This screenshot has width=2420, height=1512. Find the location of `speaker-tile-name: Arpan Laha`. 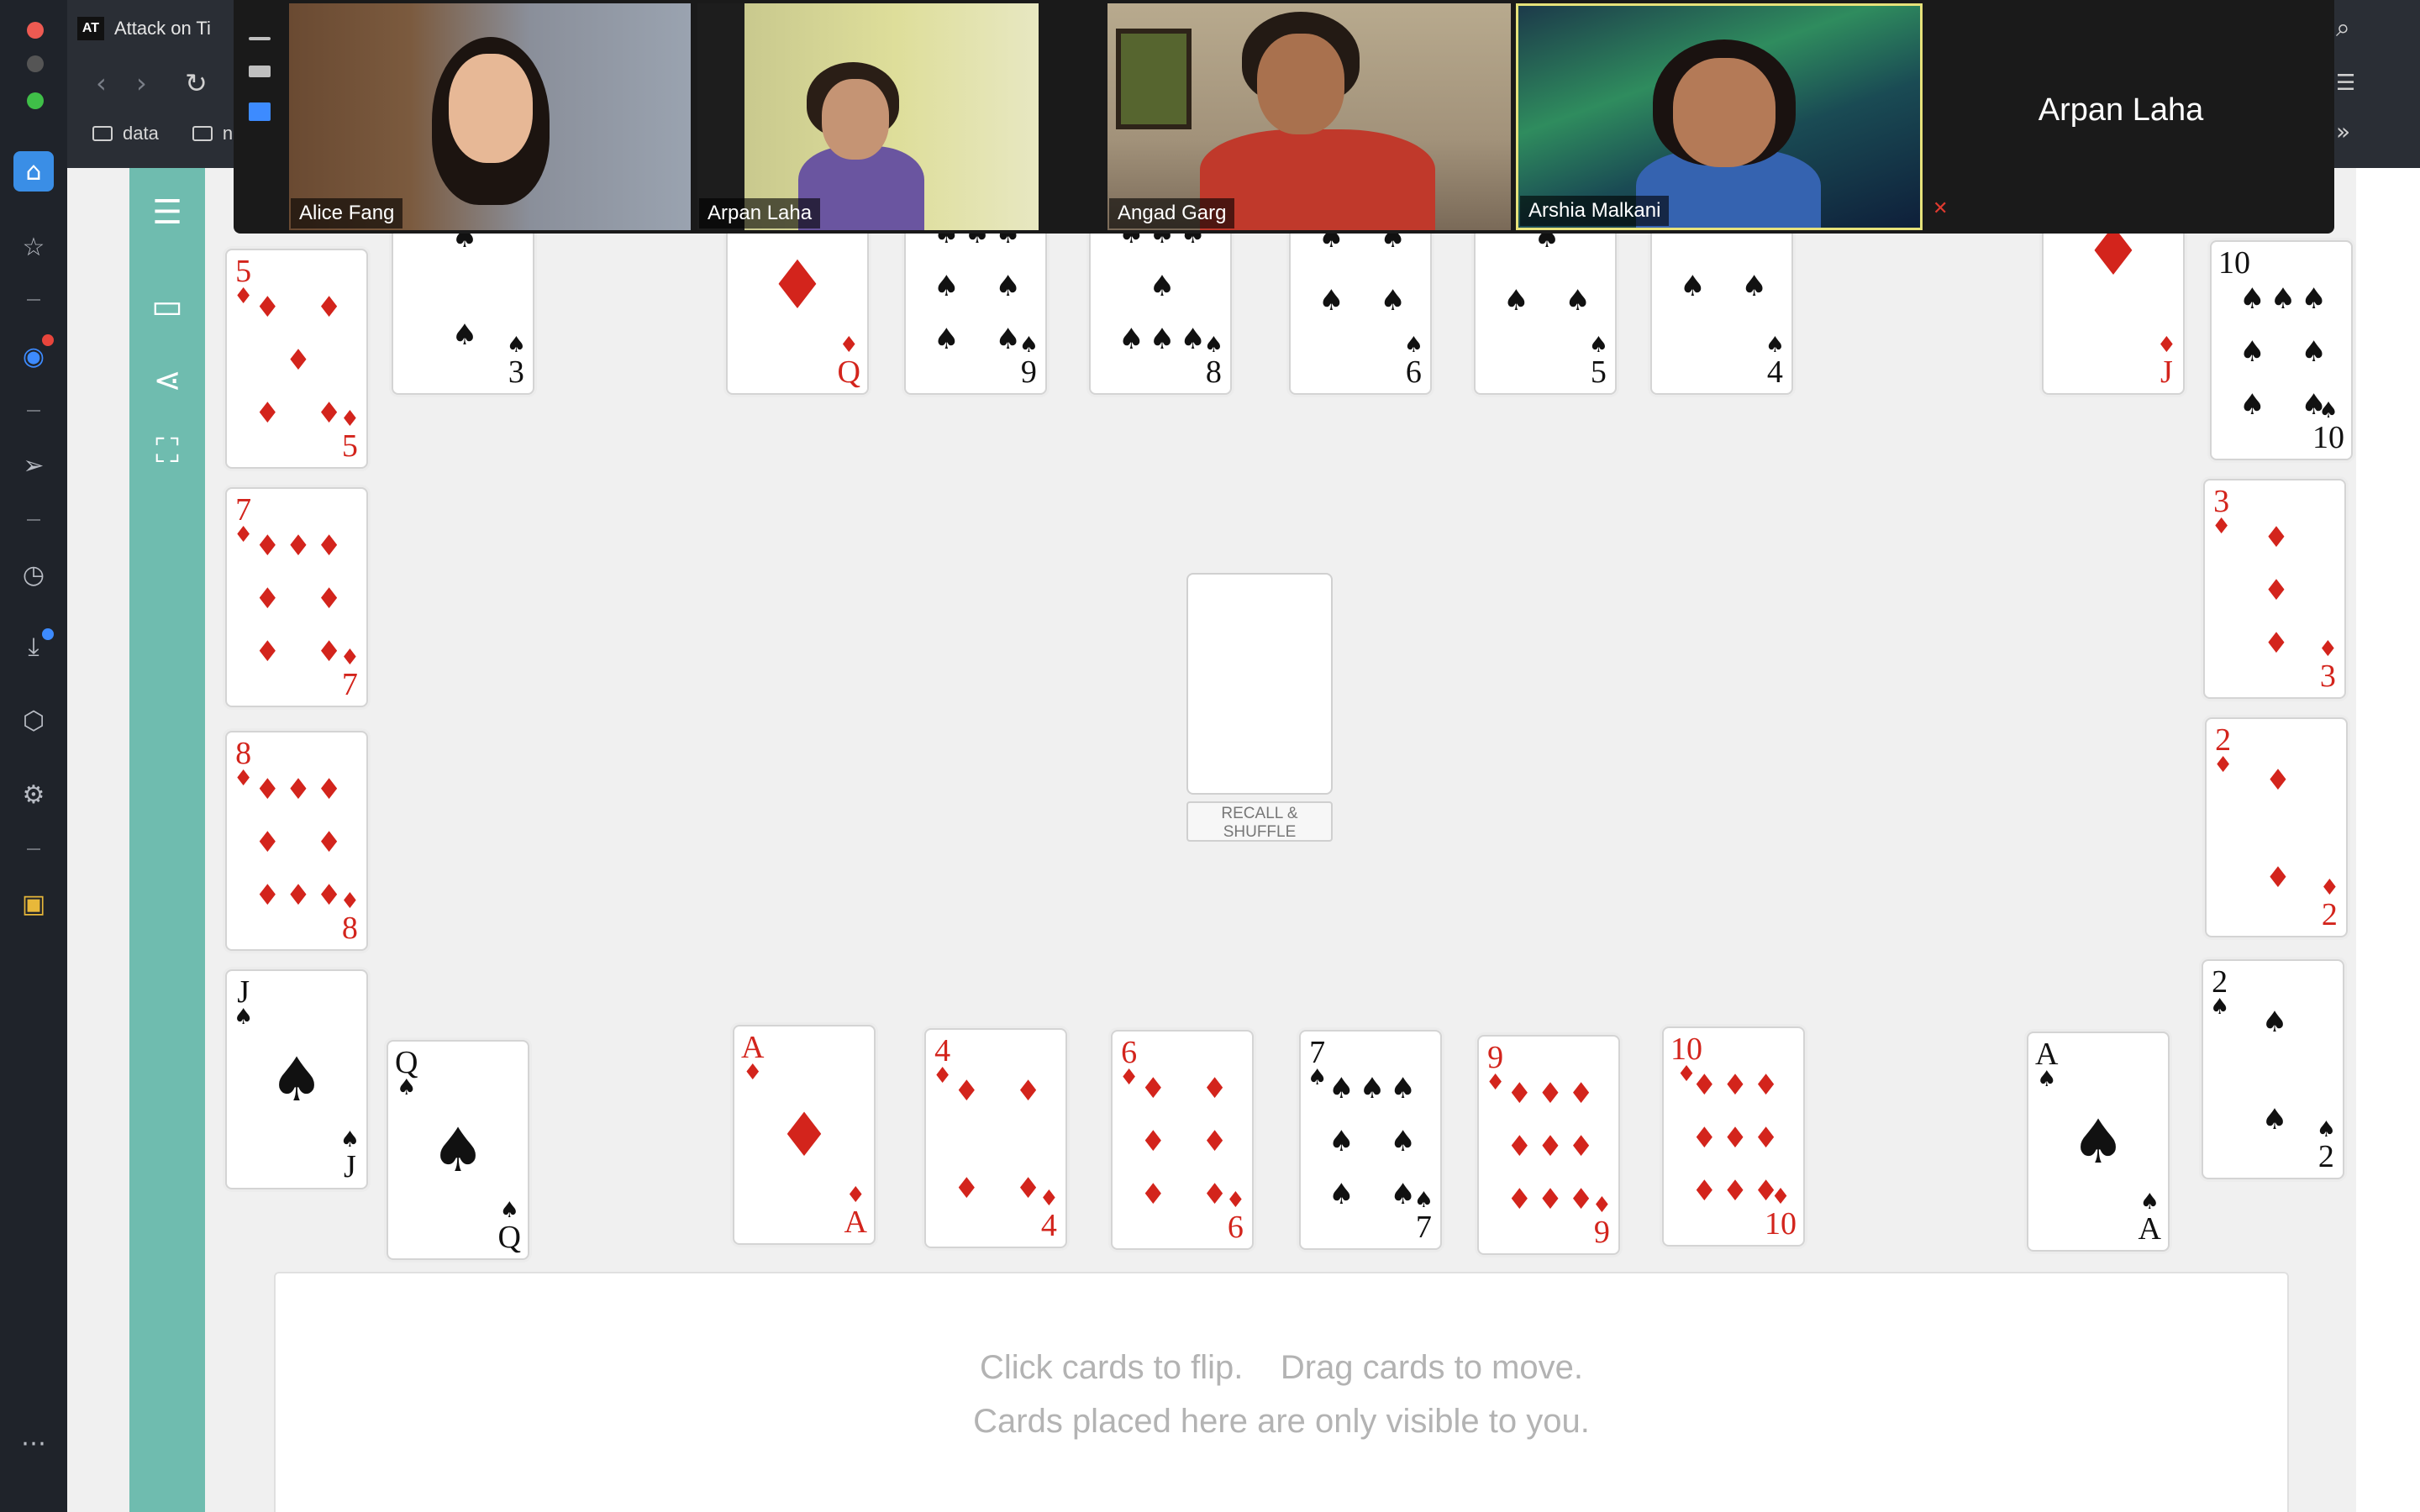

speaker-tile-name: Arpan Laha is located at coordinates (2121, 110).